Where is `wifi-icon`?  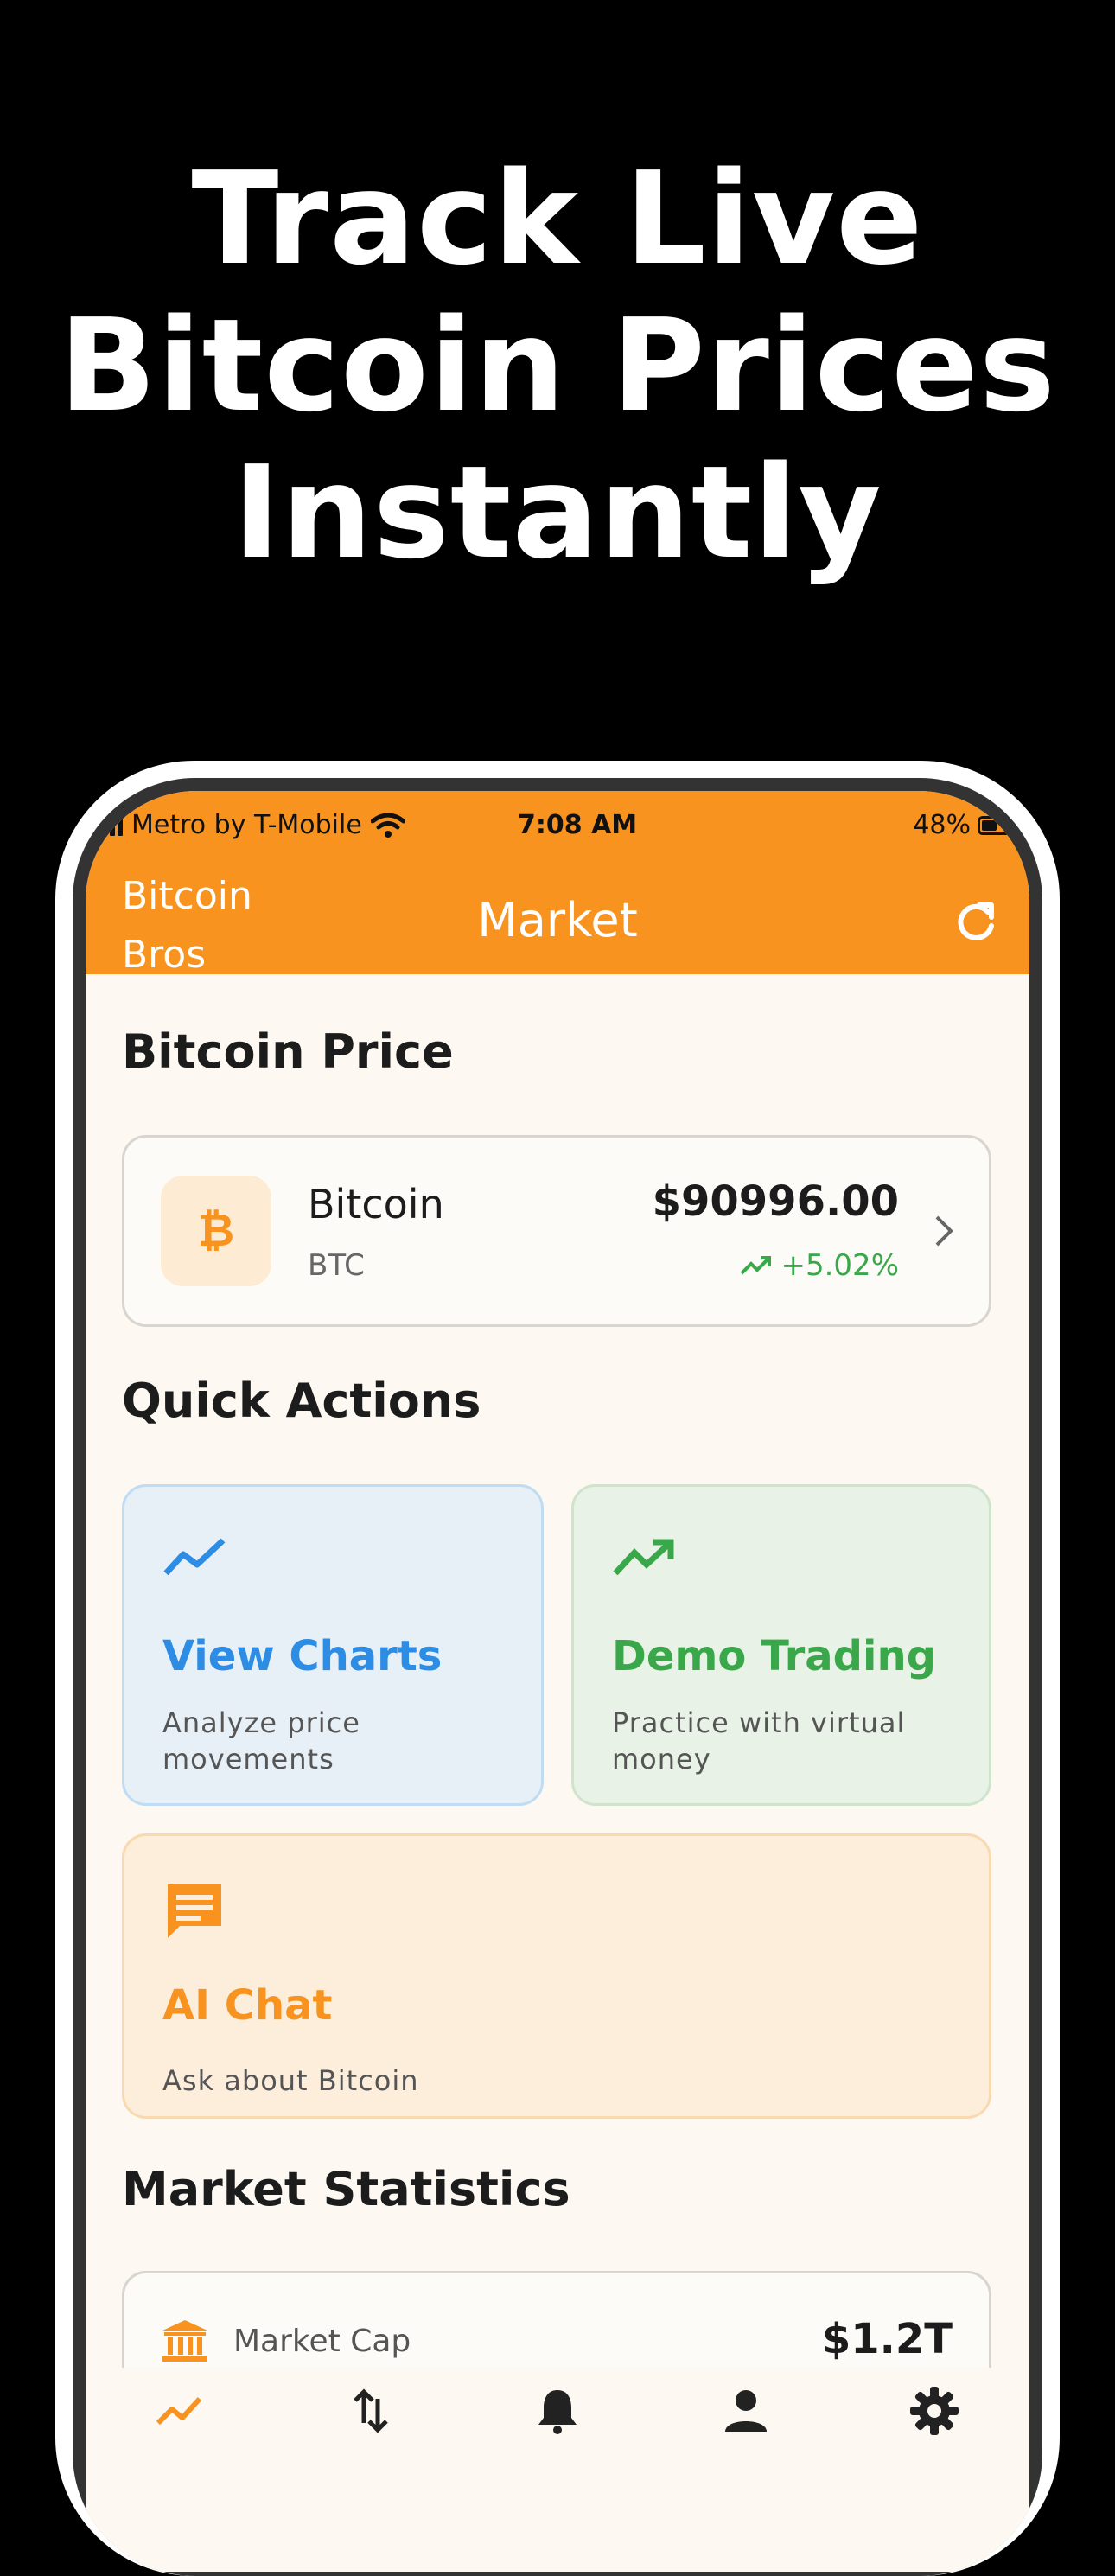
wifi-icon is located at coordinates (387, 825).